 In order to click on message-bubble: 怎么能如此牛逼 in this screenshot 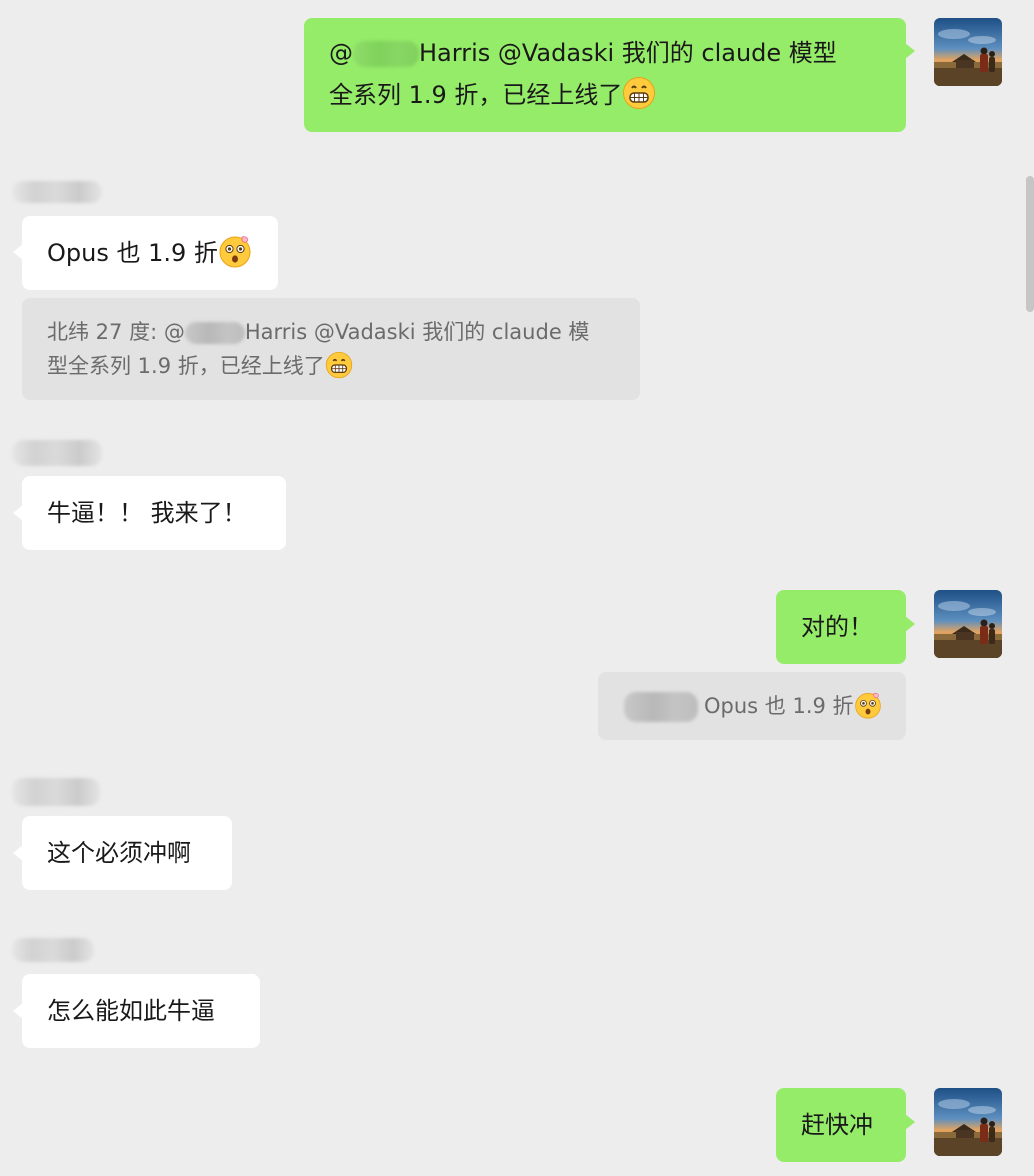, I will do `click(141, 1011)`.